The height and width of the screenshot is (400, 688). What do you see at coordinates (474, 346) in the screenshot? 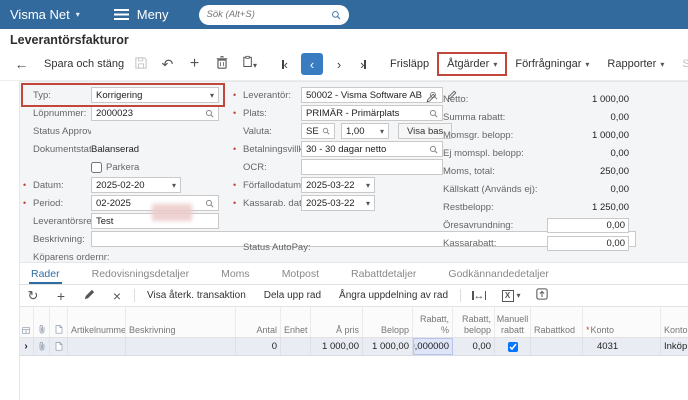
I see `cell-rabatt-belopp: 0,00` at bounding box center [474, 346].